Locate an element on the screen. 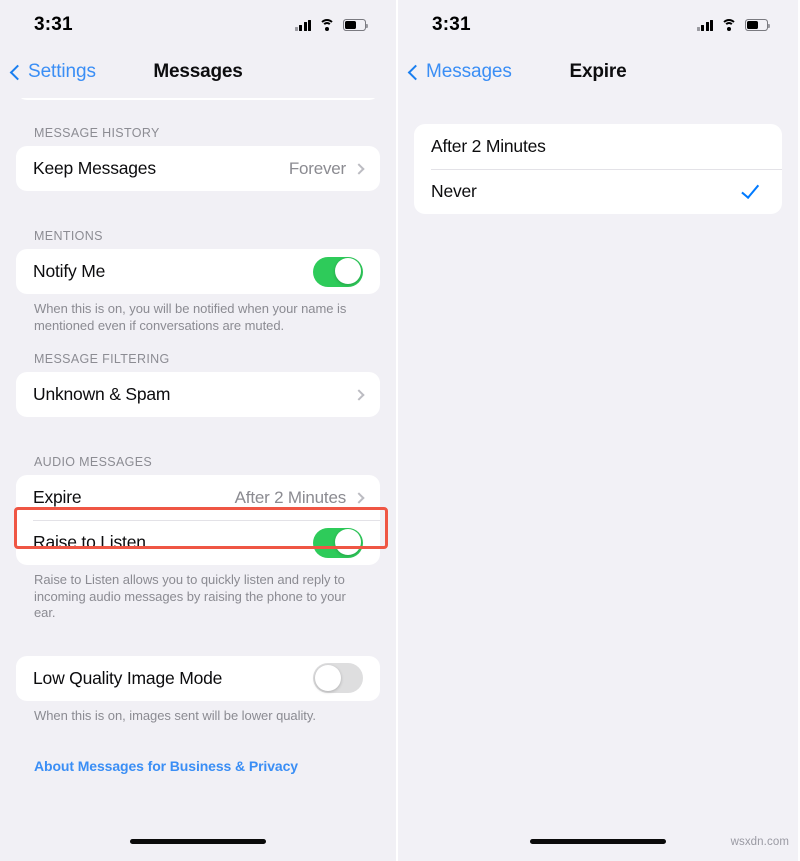  nav-bar-left: Settings Messages is located at coordinates (198, 72).